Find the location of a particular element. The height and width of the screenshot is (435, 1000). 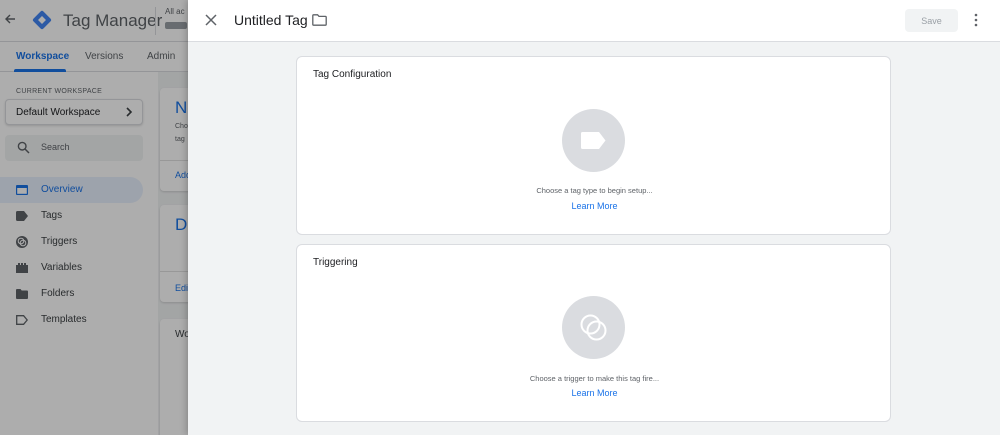

tag-name-title: Untitled Tag is located at coordinates (271, 20).